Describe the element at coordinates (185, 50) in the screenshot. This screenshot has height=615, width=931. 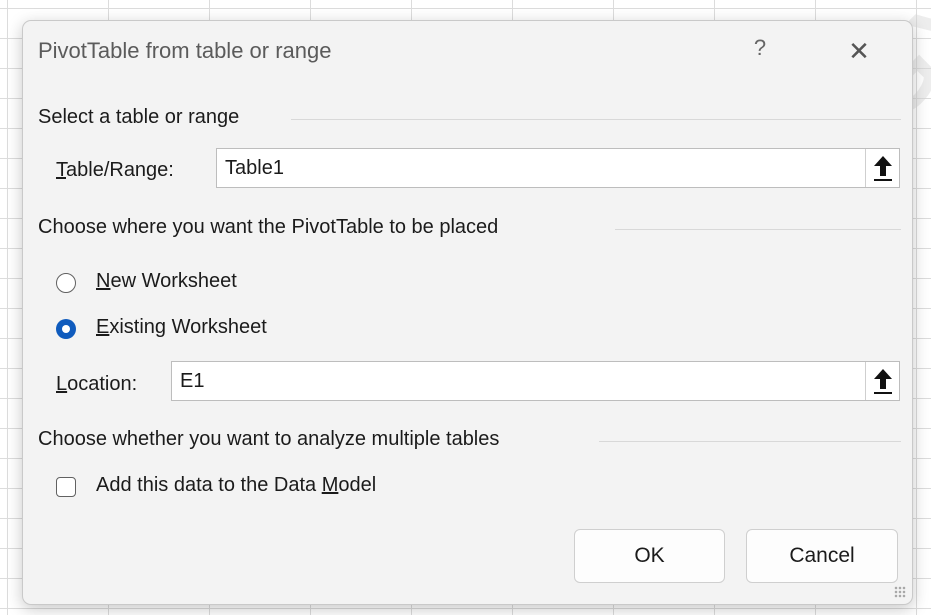
I see `dialog-title: PivotTable from table or range` at that location.